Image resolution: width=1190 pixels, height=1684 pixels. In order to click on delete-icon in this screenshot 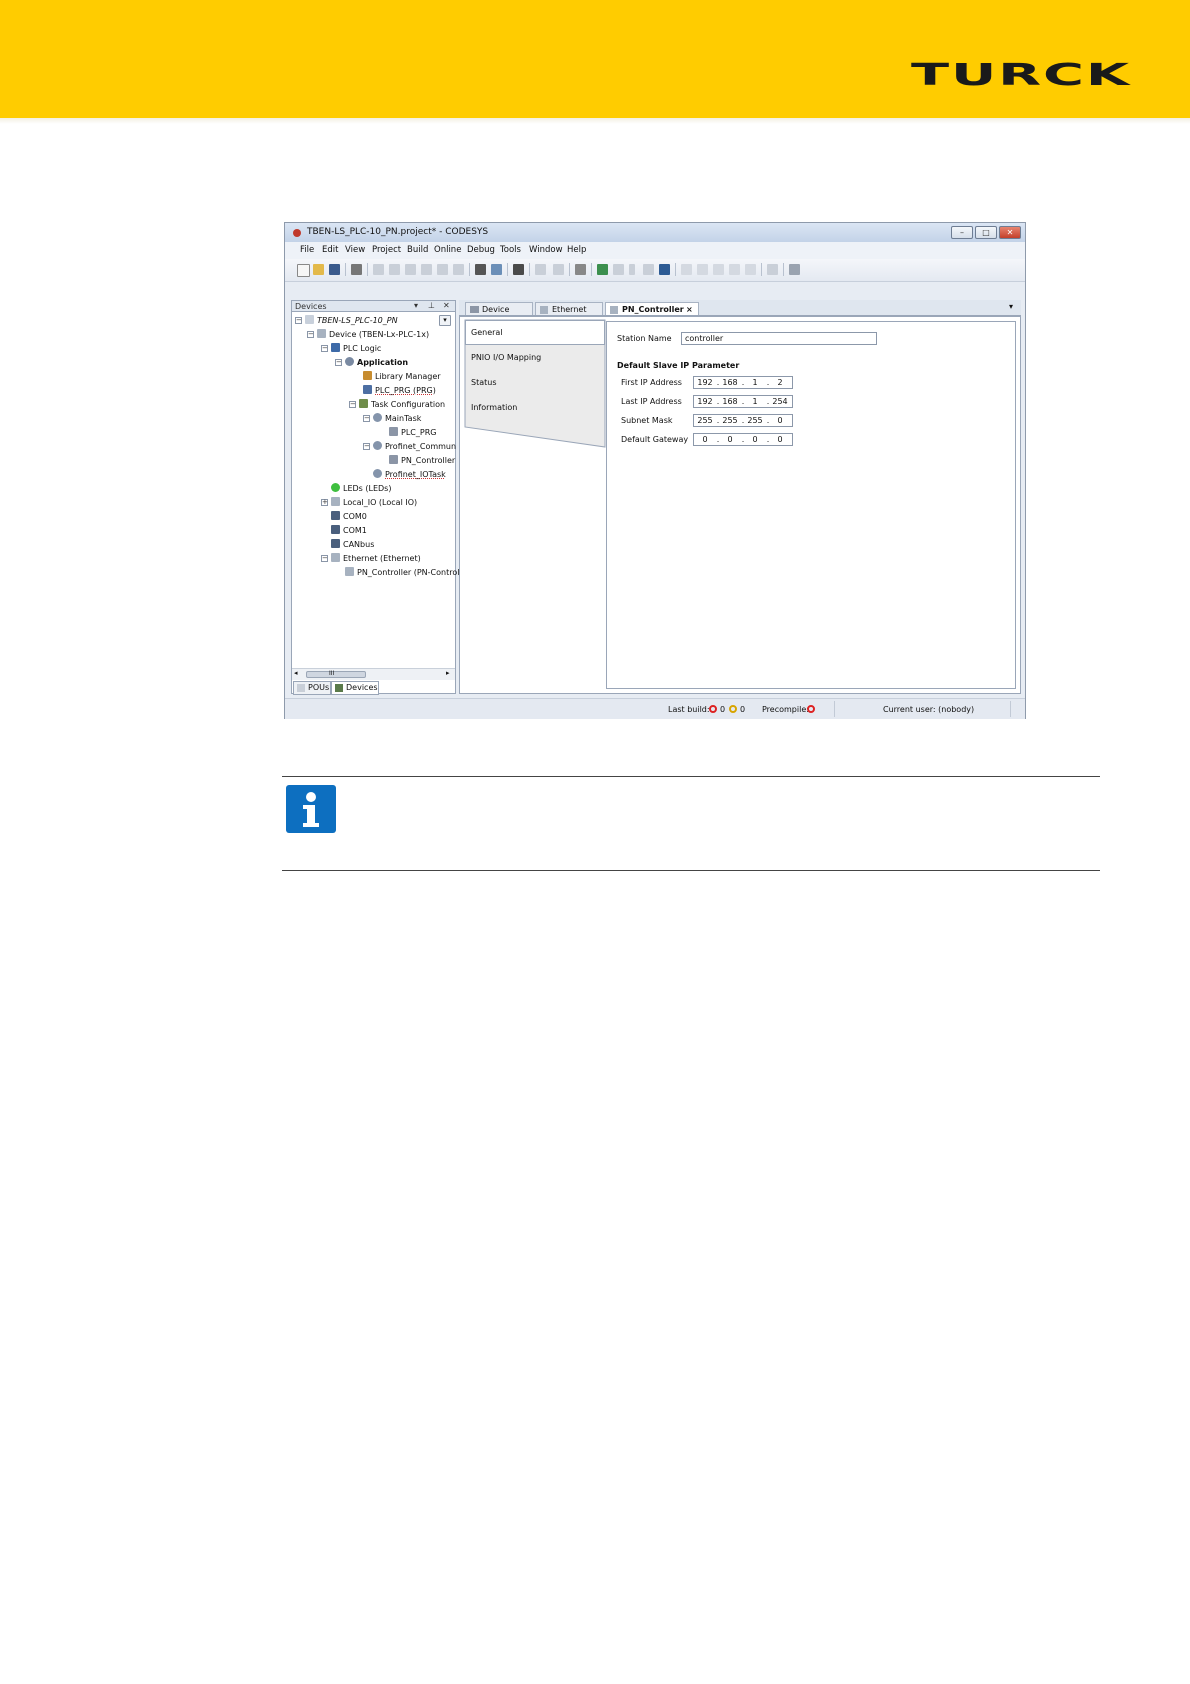, I will do `click(458, 269)`.